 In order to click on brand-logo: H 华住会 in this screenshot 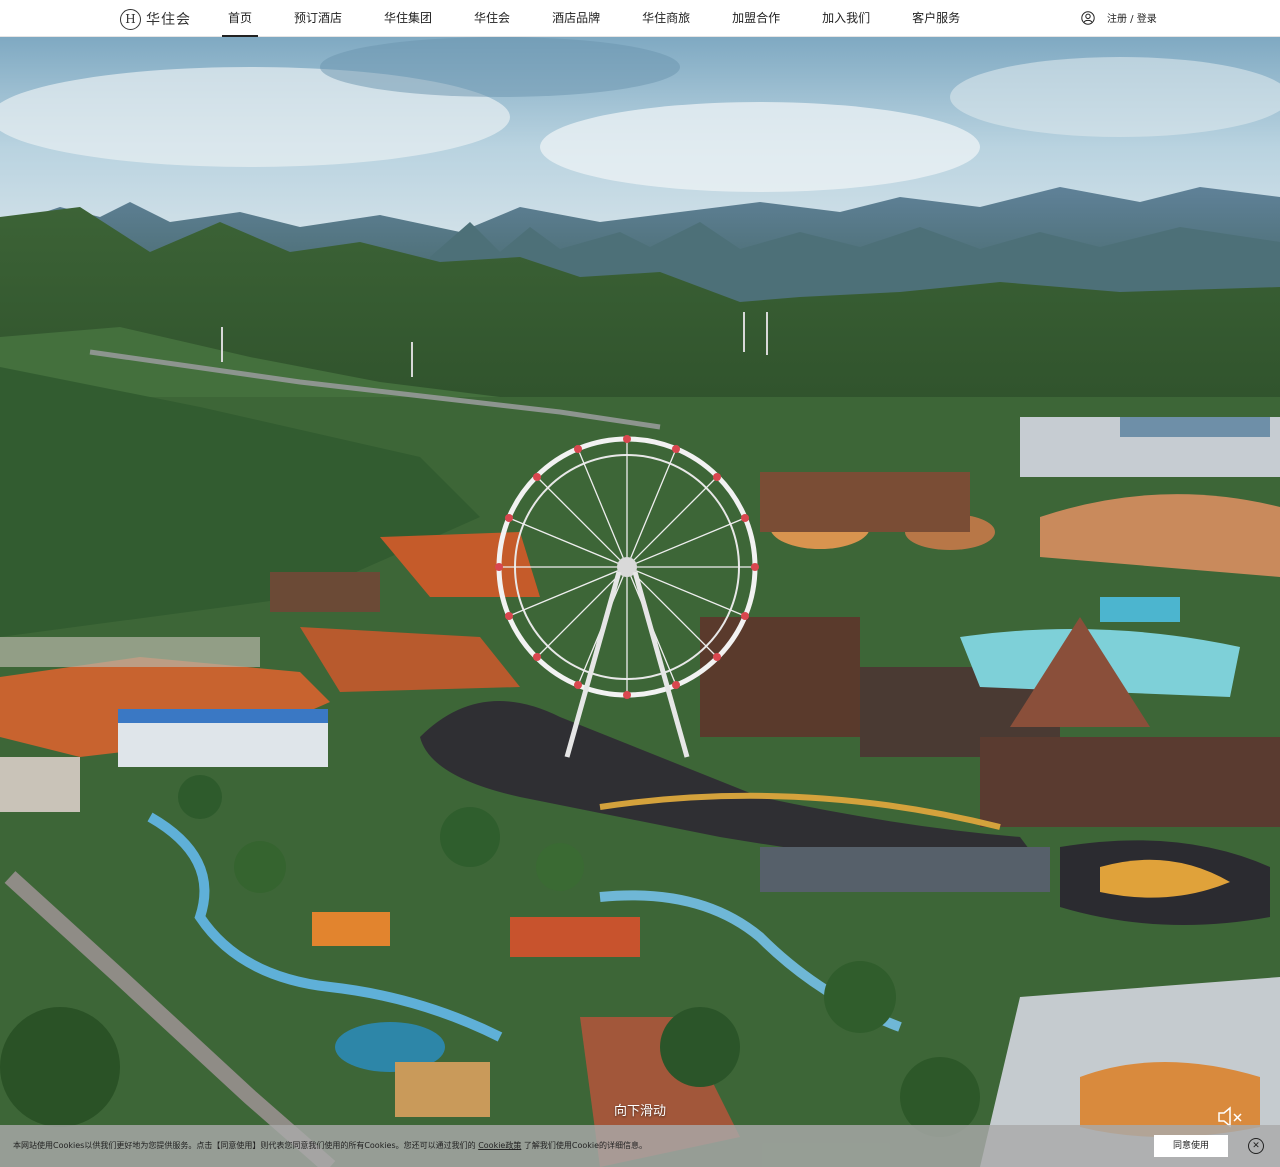, I will do `click(155, 19)`.